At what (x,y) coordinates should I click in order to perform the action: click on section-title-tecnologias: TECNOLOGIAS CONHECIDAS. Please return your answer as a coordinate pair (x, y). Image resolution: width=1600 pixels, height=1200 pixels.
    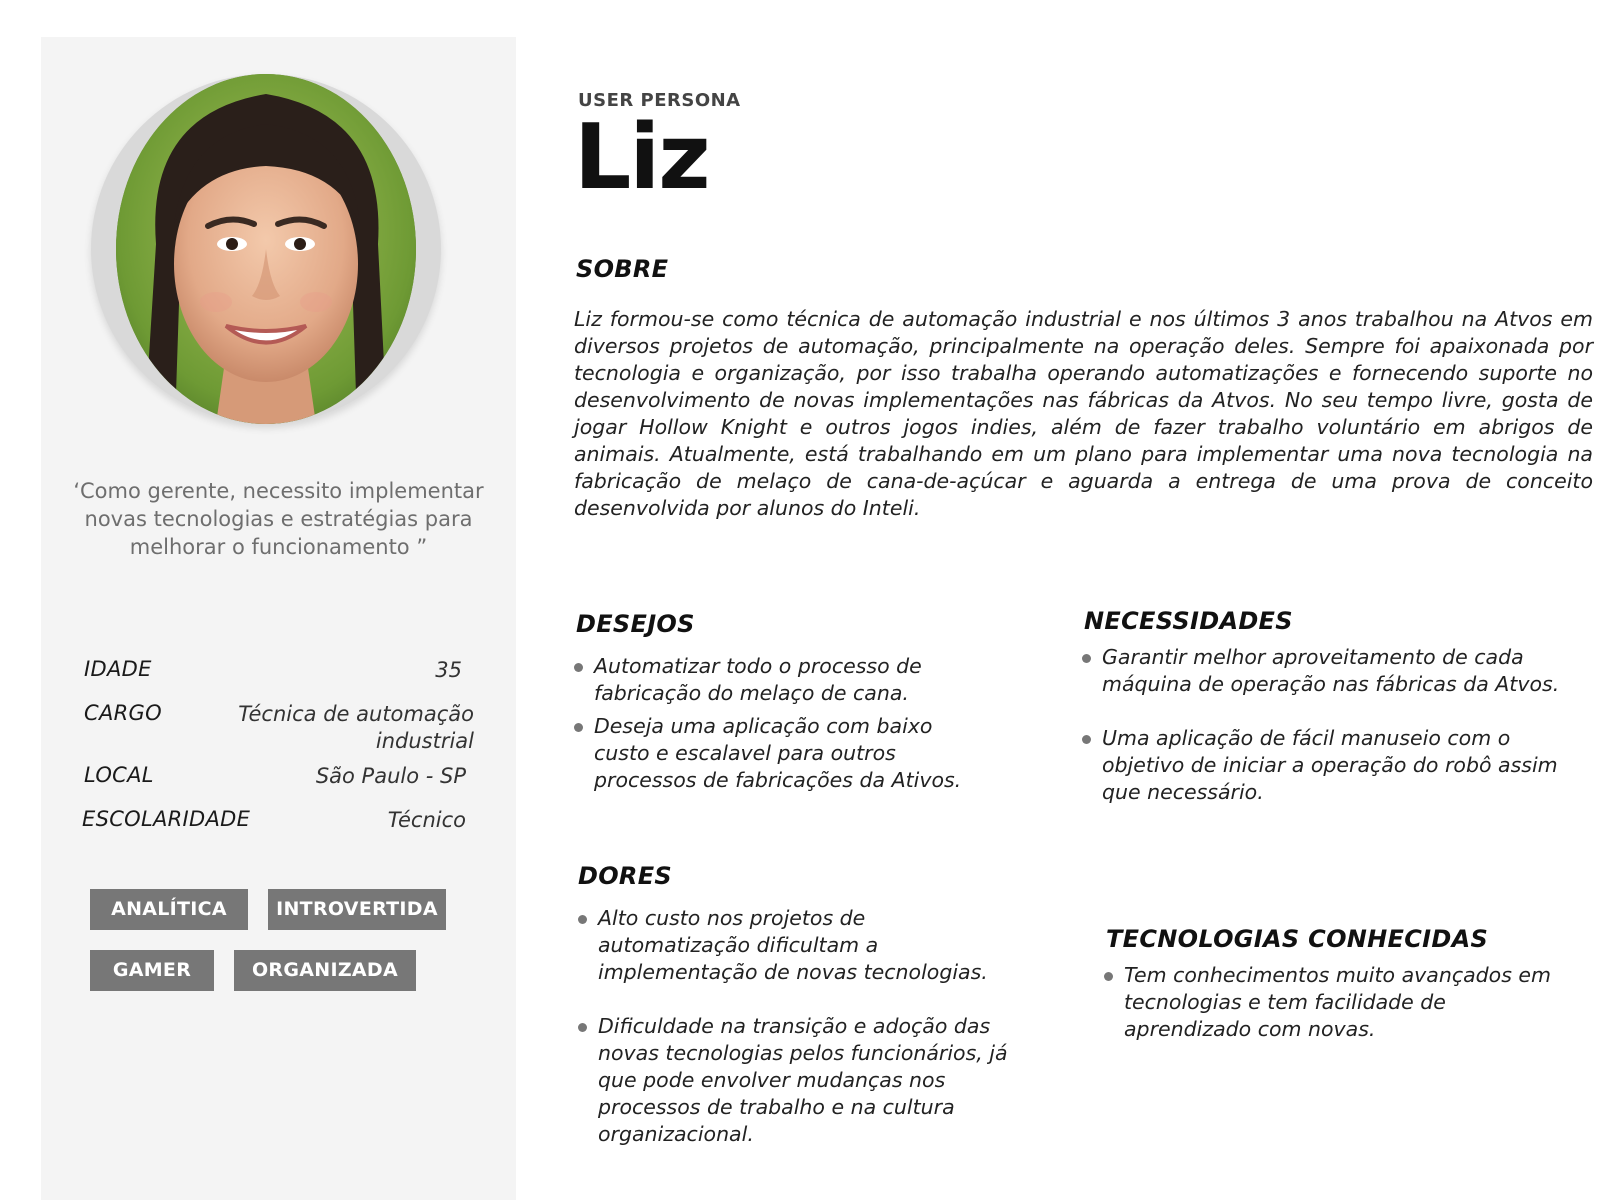
    Looking at the image, I should click on (1297, 939).